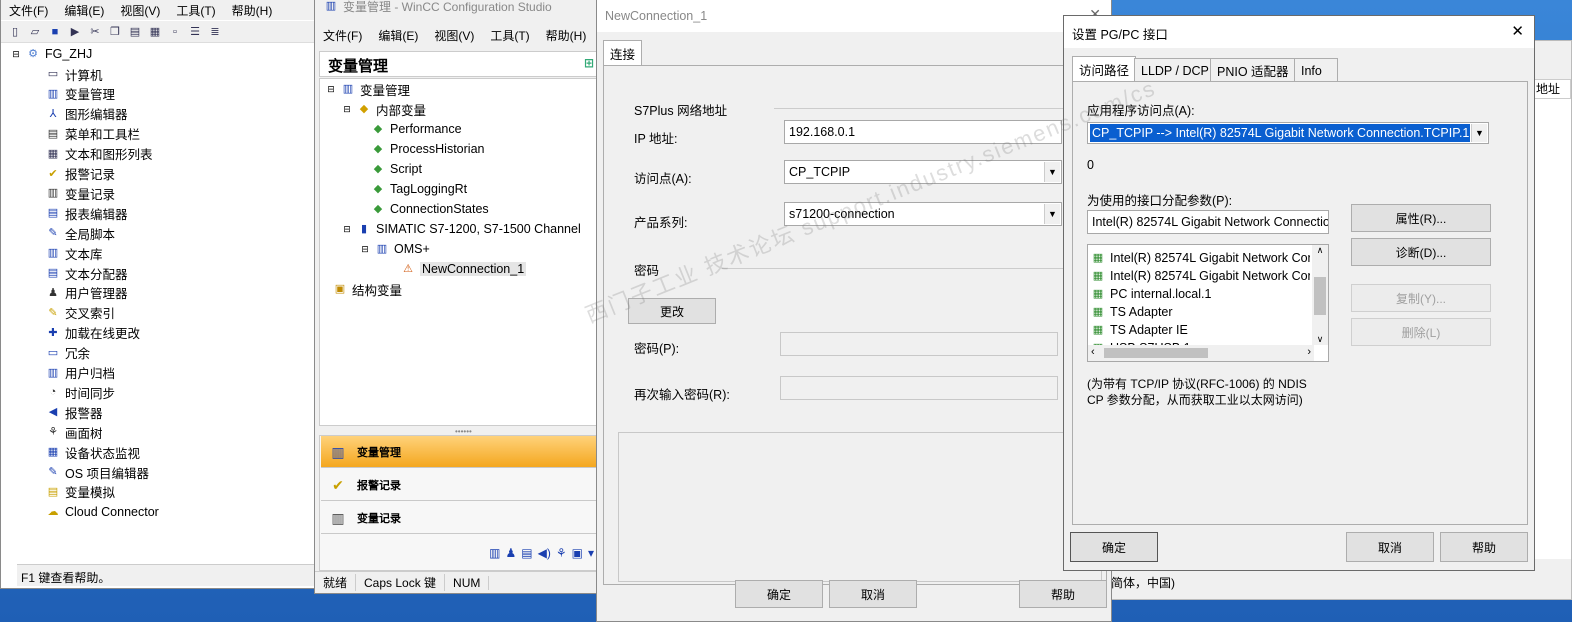 This screenshot has width=1572, height=622. I want to click on tree-group-performance: ◆ Performance, so click(416, 129).